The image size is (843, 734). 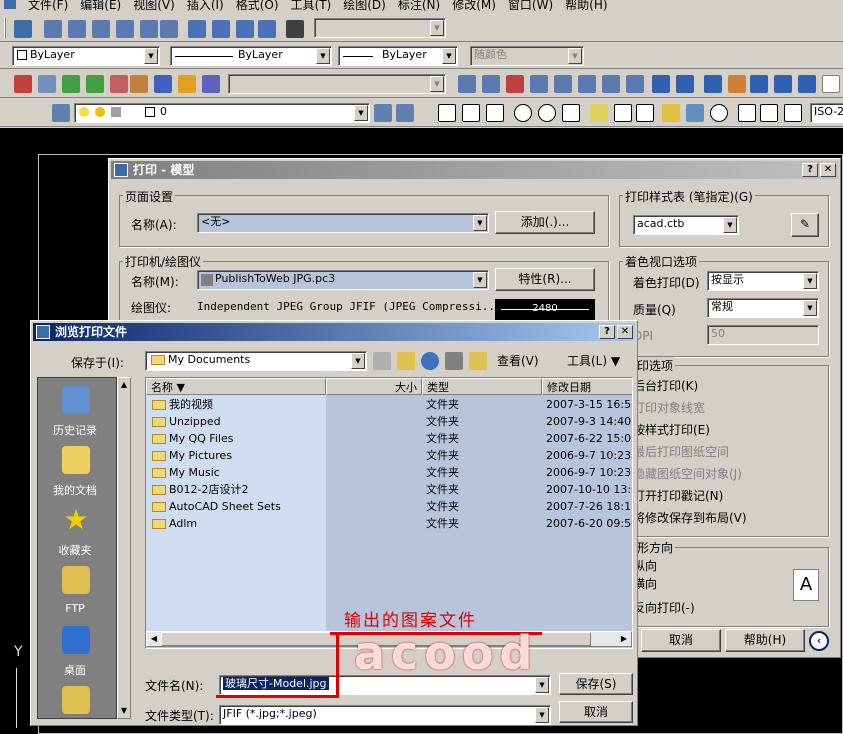 What do you see at coordinates (685, 84) in the screenshot?
I see `sphere-icon` at bounding box center [685, 84].